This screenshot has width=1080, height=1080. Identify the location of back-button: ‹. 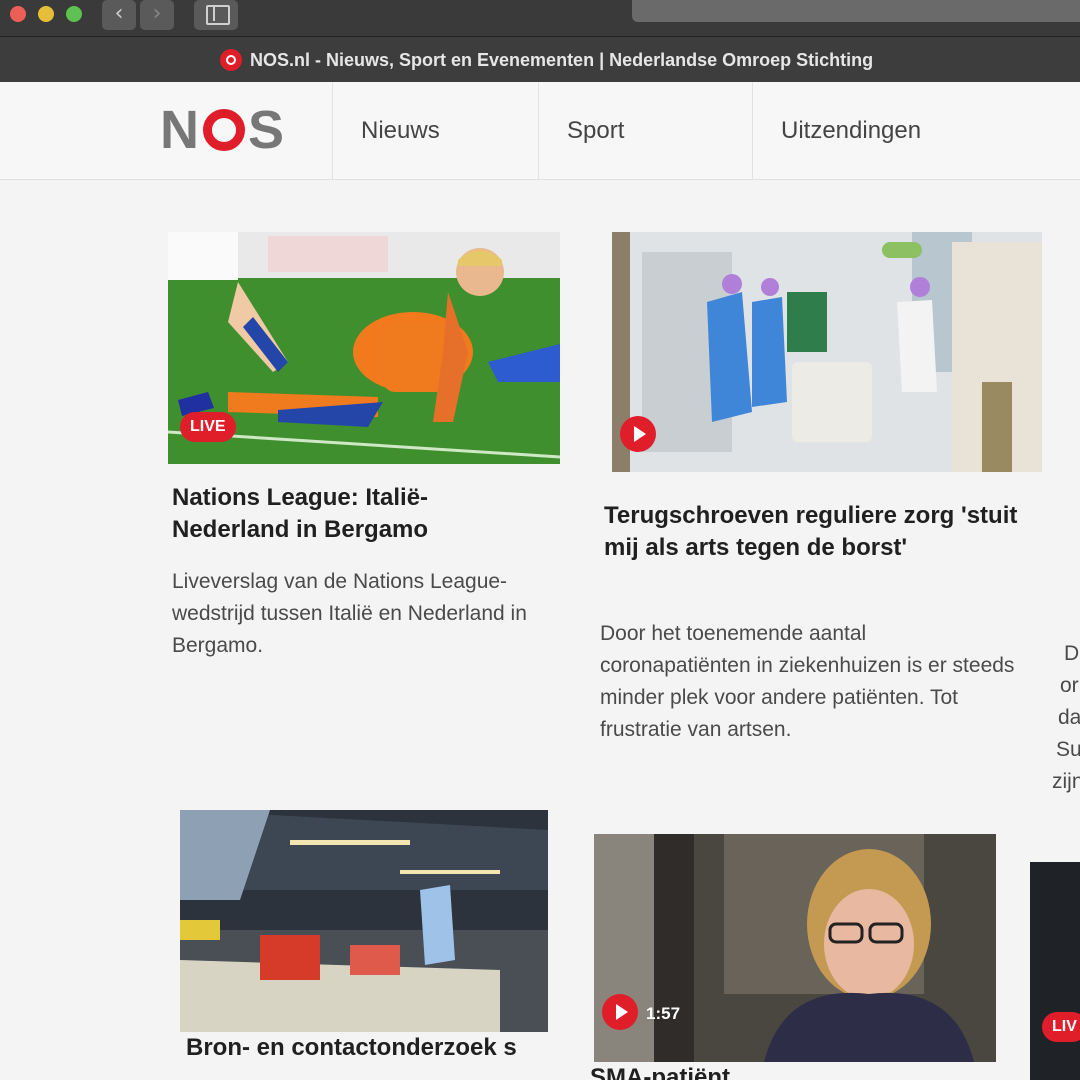
(119, 15).